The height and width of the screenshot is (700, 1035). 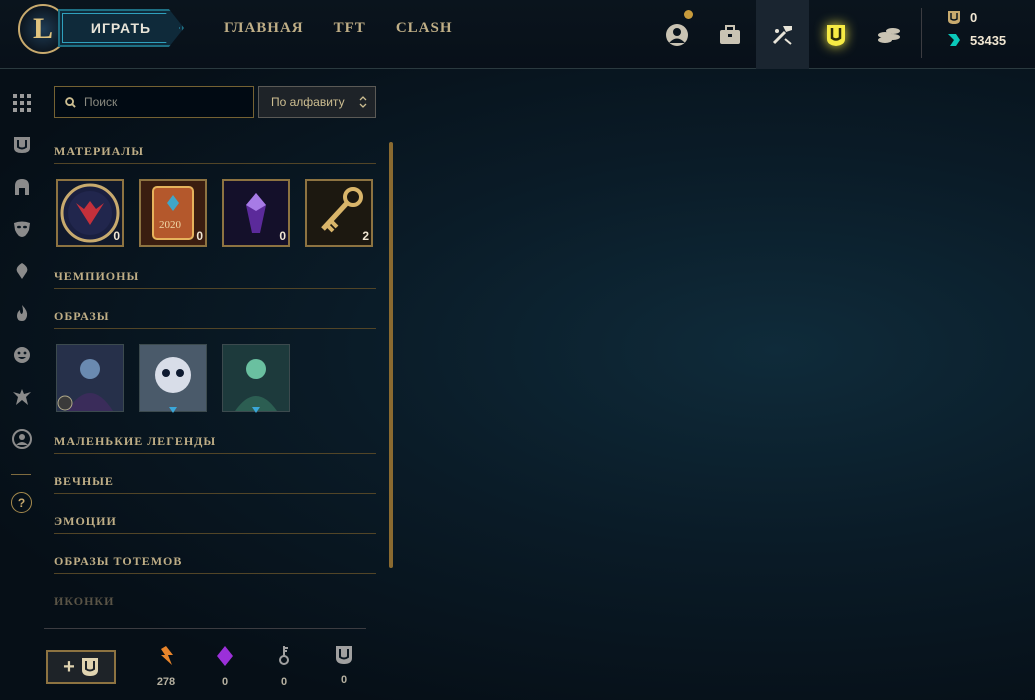 What do you see at coordinates (264, 28) in the screenshot?
I see `nav-home: ГЛАВНАЯ` at bounding box center [264, 28].